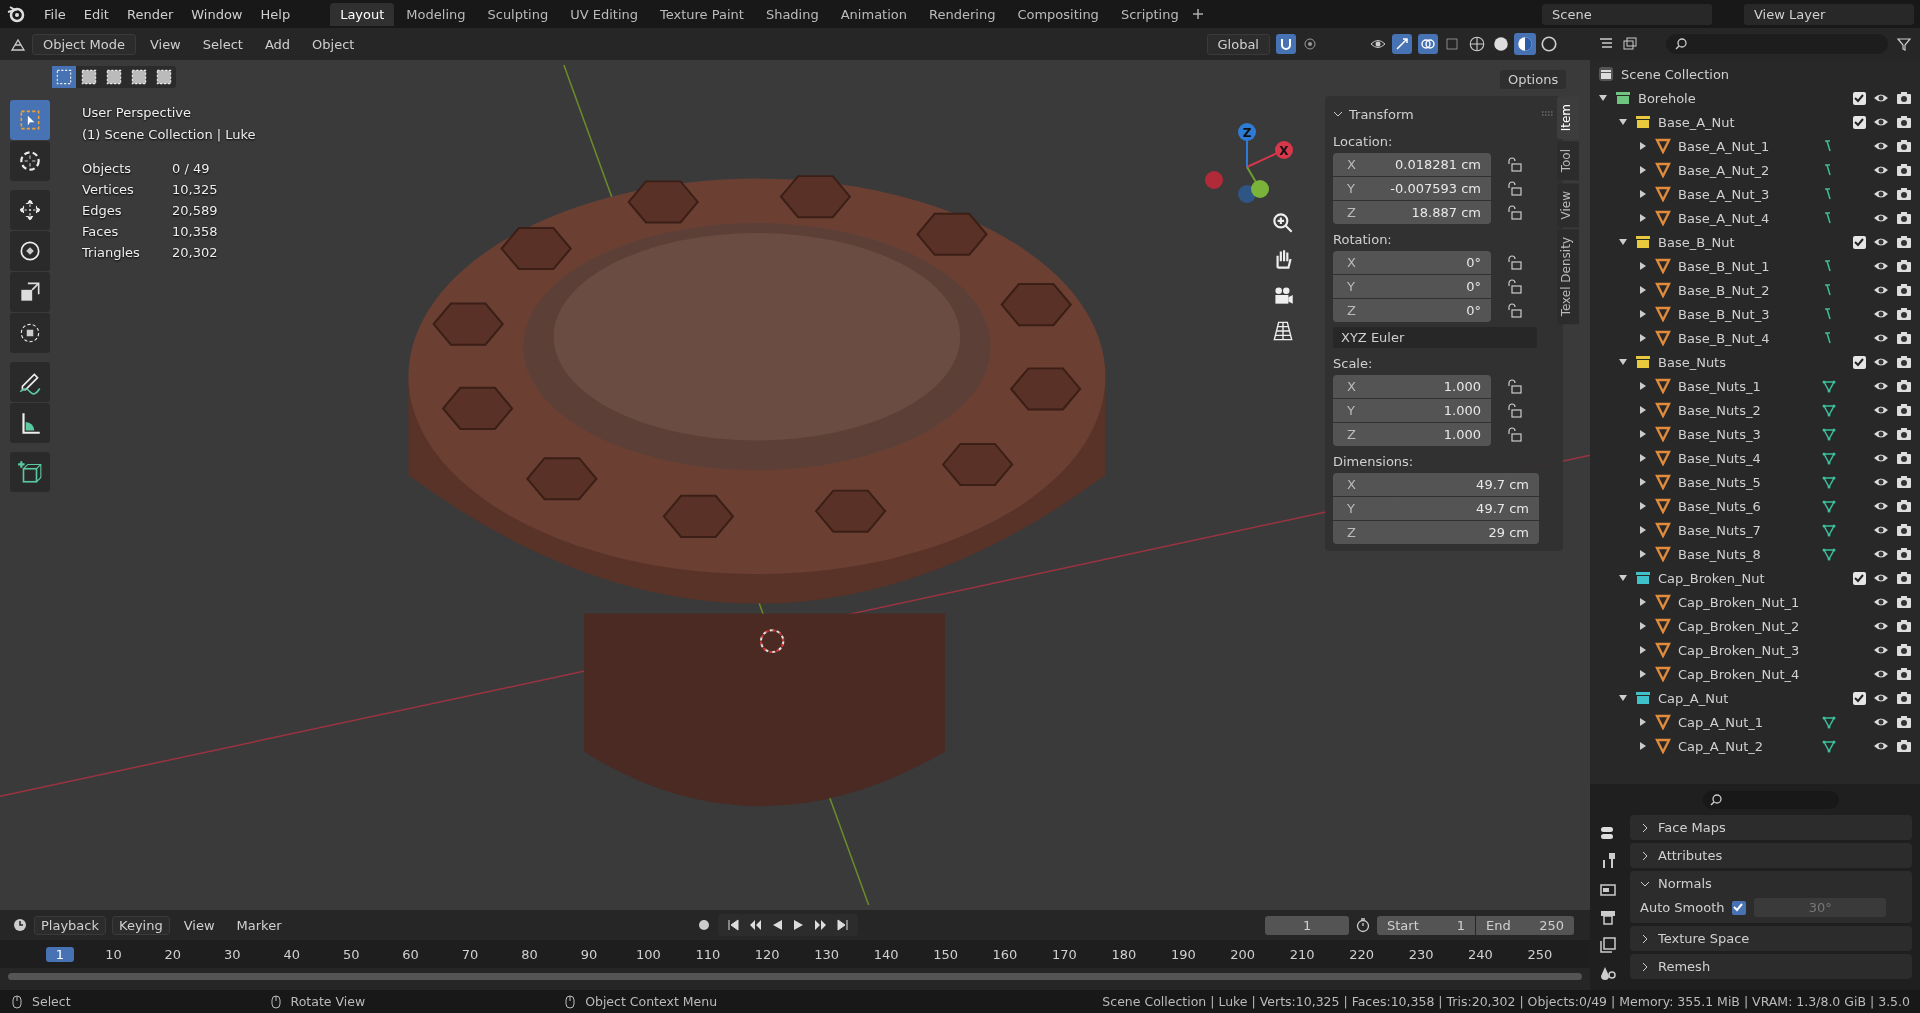  What do you see at coordinates (1719, 386) in the screenshot?
I see `outliner-item: Base_Nuts_1` at bounding box center [1719, 386].